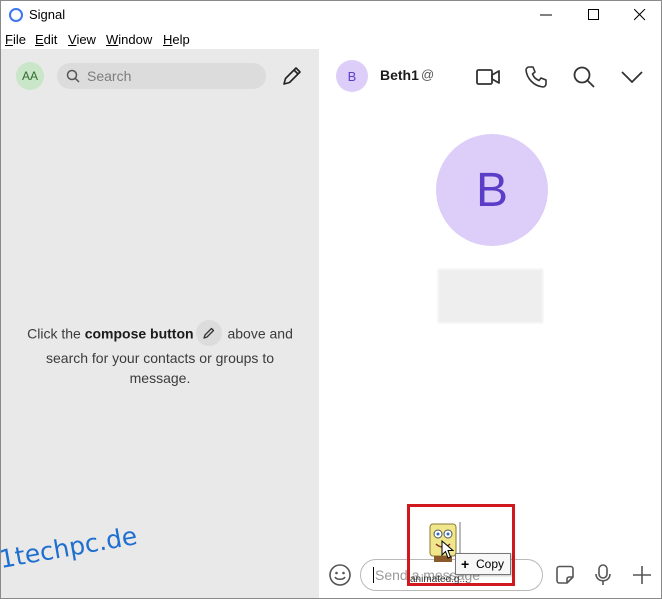 The width and height of the screenshot is (662, 599). I want to click on microphone-icon, so click(603, 574).